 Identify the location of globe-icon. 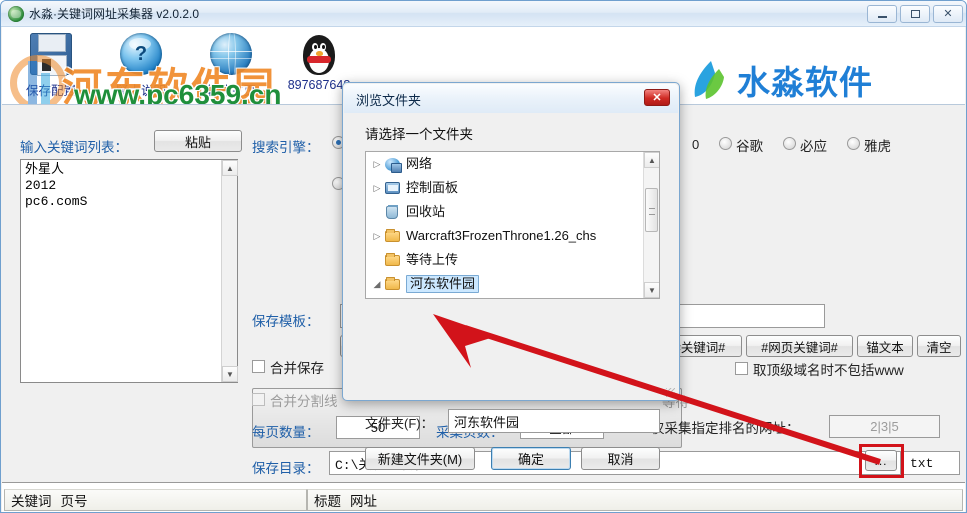
(231, 56).